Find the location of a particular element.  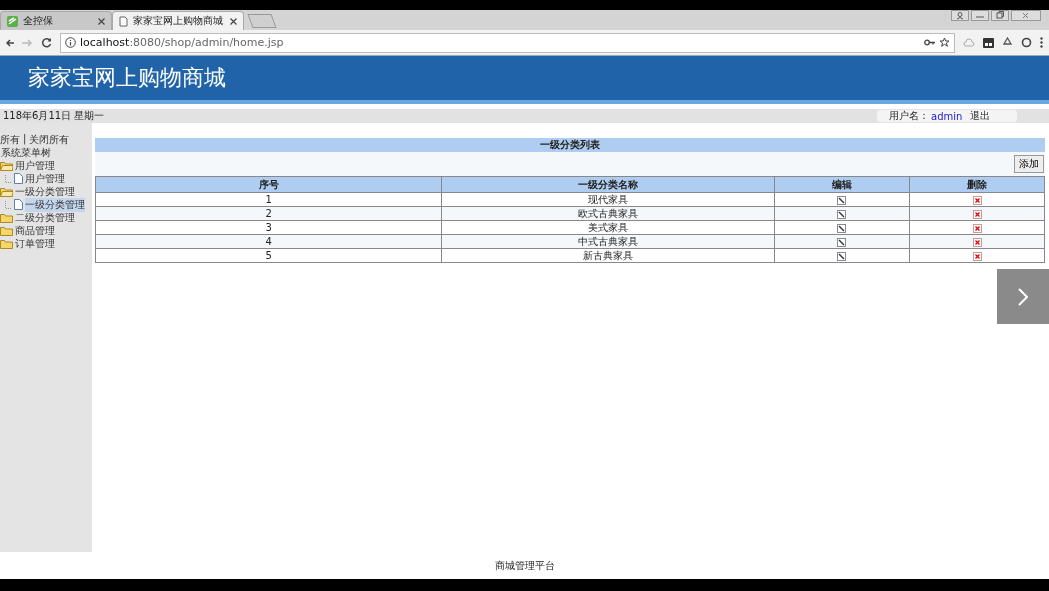

leaf-logo-icon is located at coordinates (12, 21).